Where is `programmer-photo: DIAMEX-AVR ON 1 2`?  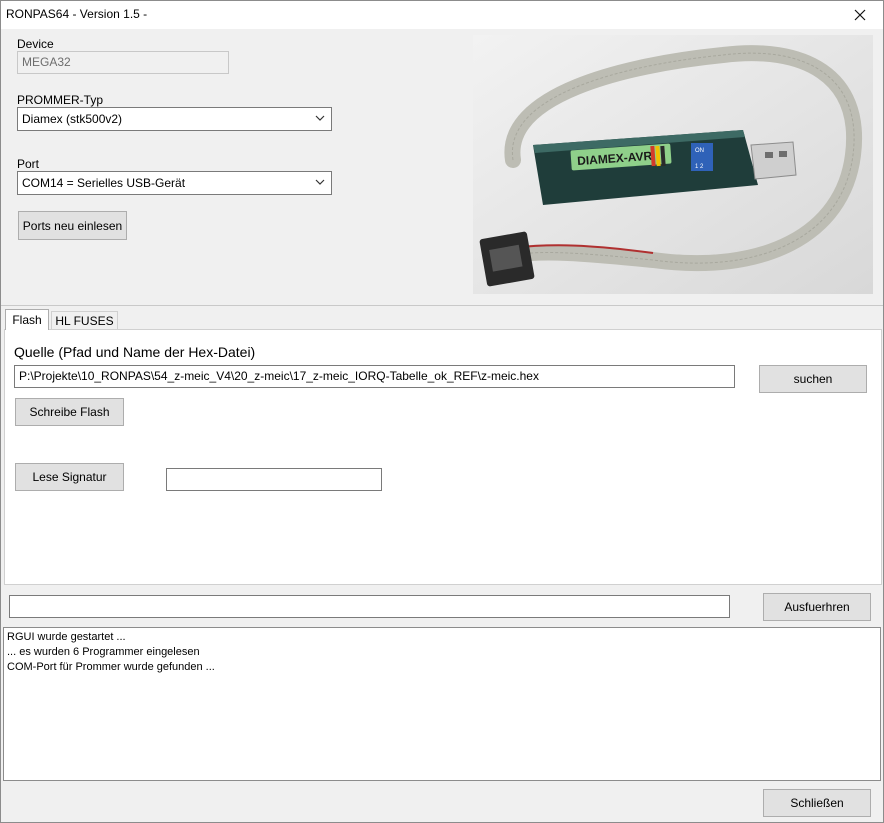 programmer-photo: DIAMEX-AVR ON 1 2 is located at coordinates (673, 164).